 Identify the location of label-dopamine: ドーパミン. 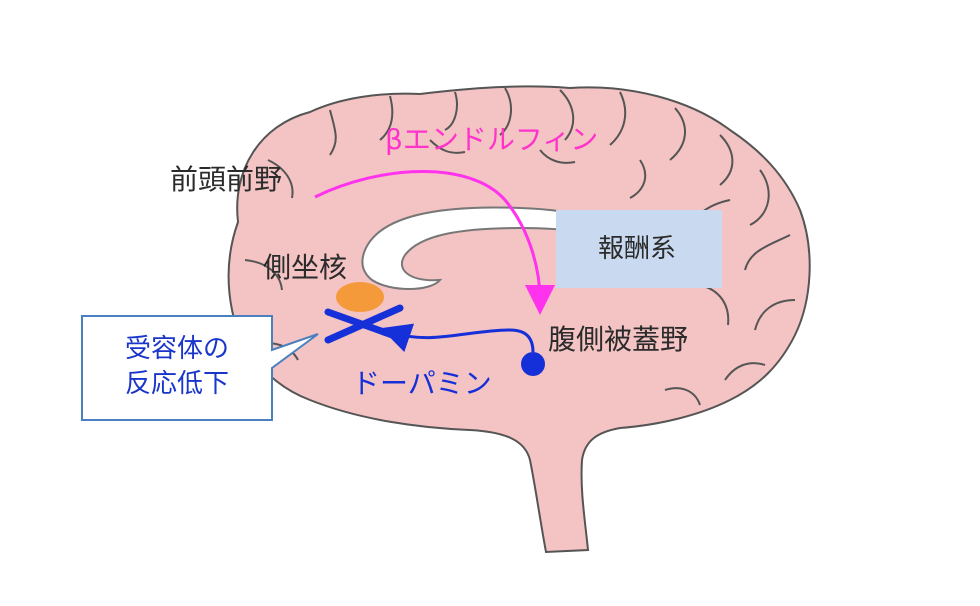
(422, 383).